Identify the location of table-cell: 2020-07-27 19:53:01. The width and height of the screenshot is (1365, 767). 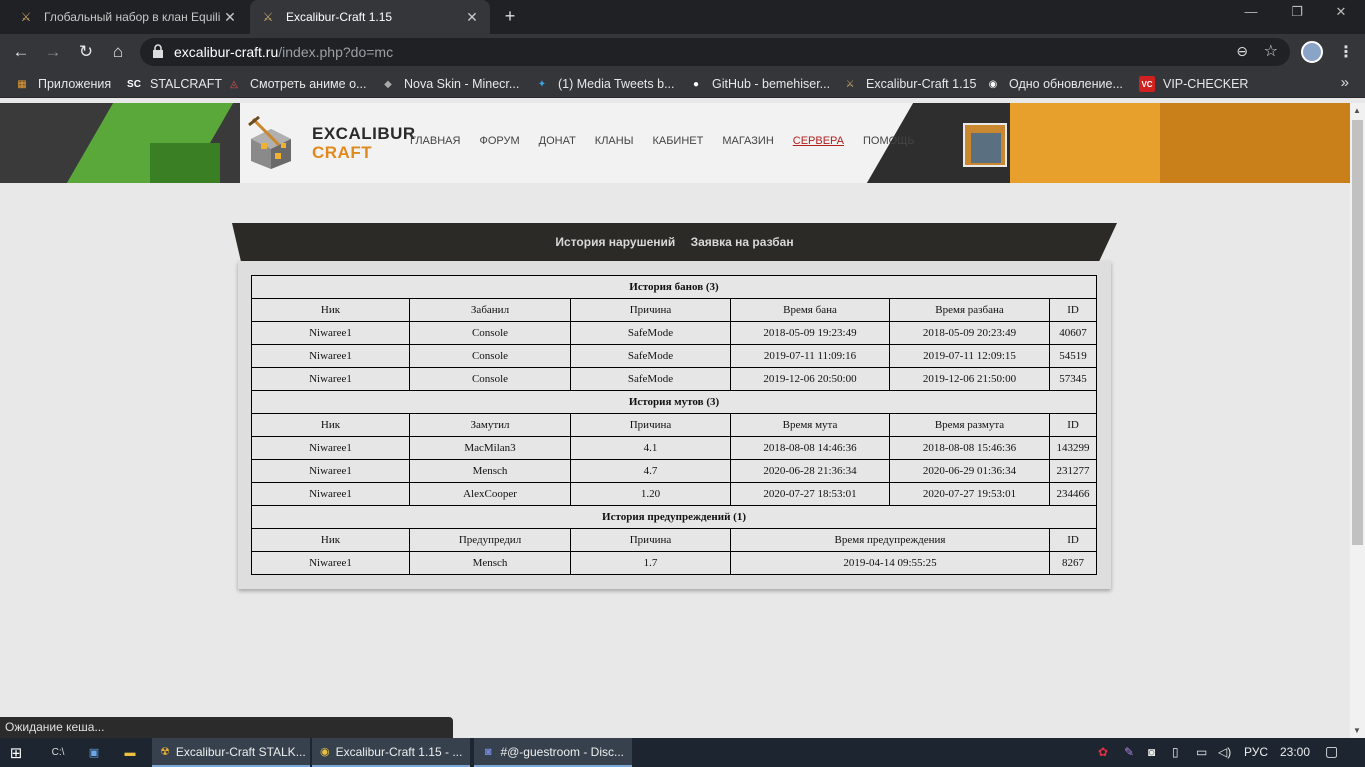
(969, 494).